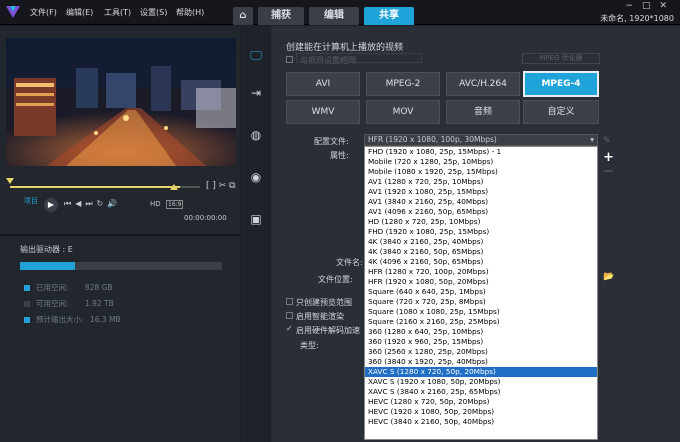  What do you see at coordinates (481, 162) in the screenshot?
I see `profile-list-item: Mobile (720 x 1280, 25p, 10Mbps)` at bounding box center [481, 162].